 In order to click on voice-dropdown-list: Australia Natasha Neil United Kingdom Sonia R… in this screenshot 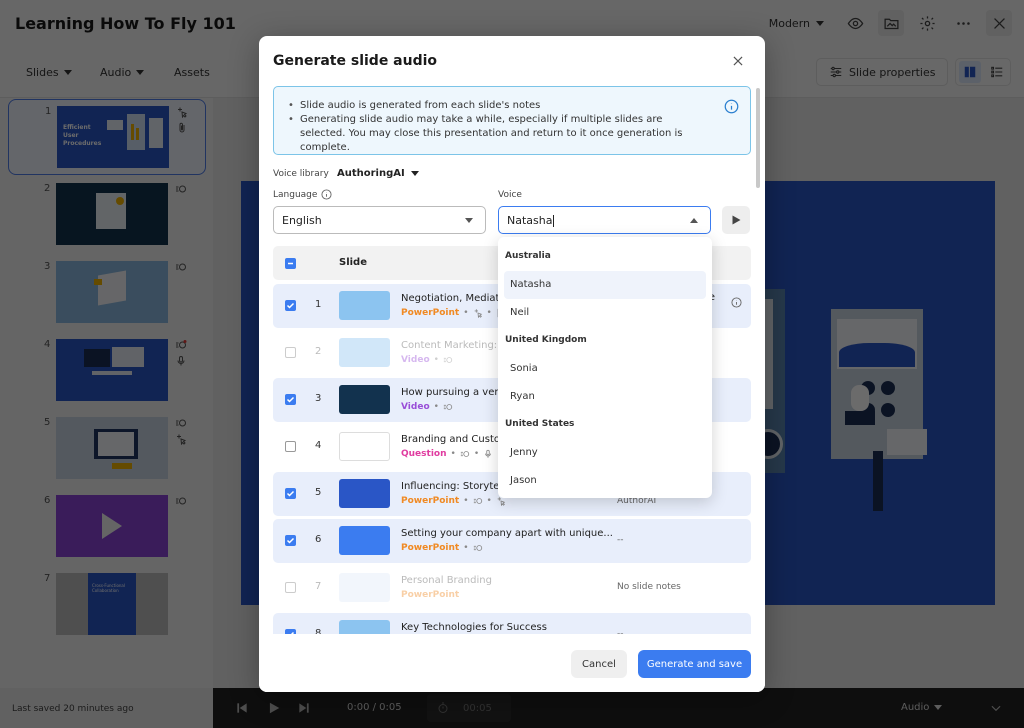, I will do `click(605, 367)`.